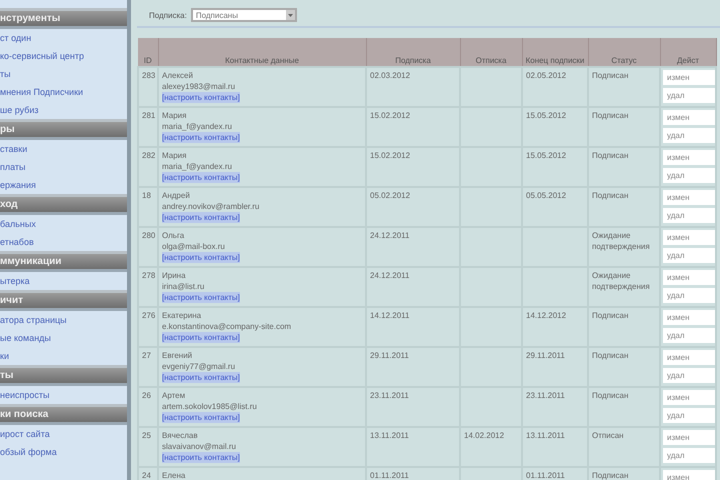 The width and height of the screenshot is (720, 480). What do you see at coordinates (63, 242) in the screenshot?
I see `sidebar-link: етнабов` at bounding box center [63, 242].